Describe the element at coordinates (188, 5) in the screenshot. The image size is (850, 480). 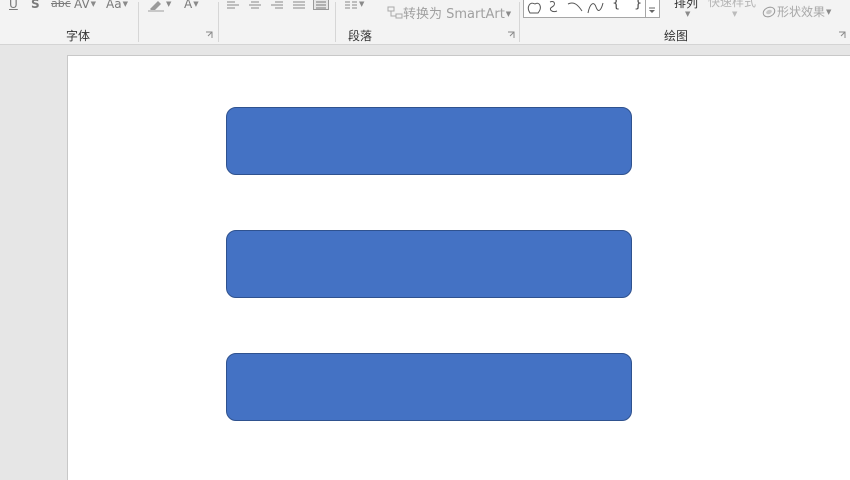
I see `font-color-glyph: A` at that location.